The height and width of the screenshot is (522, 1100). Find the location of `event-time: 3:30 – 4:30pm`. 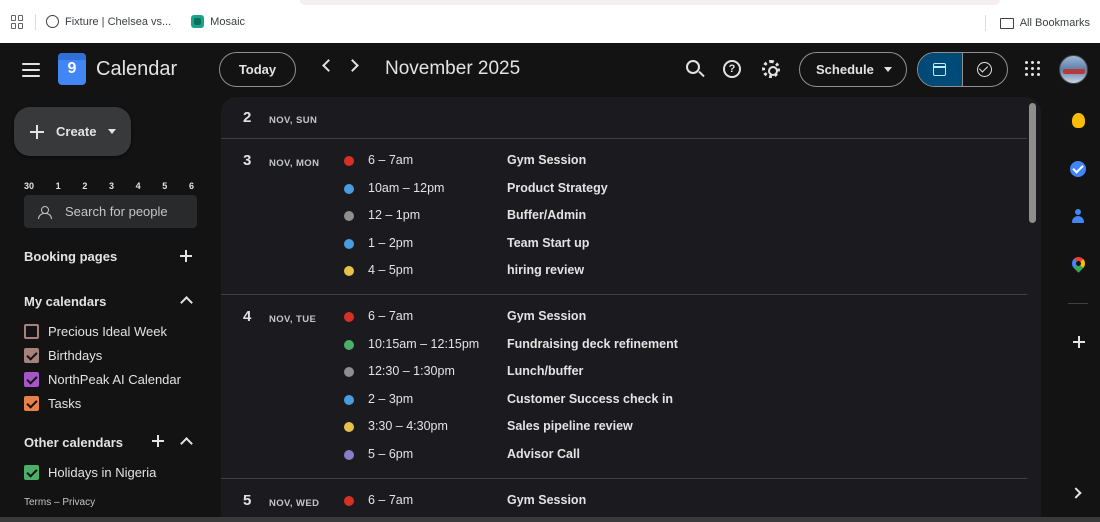

event-time: 3:30 – 4:30pm is located at coordinates (408, 426).